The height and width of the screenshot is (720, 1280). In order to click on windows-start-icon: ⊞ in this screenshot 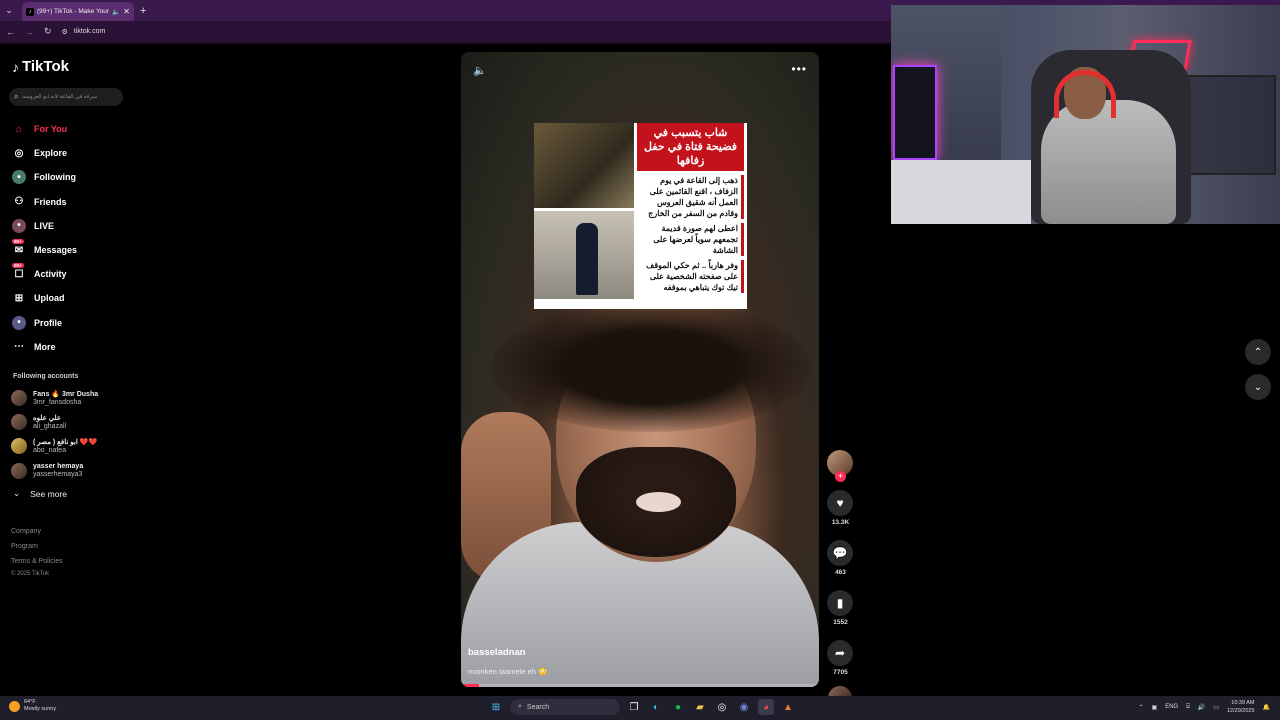, I will do `click(496, 707)`.